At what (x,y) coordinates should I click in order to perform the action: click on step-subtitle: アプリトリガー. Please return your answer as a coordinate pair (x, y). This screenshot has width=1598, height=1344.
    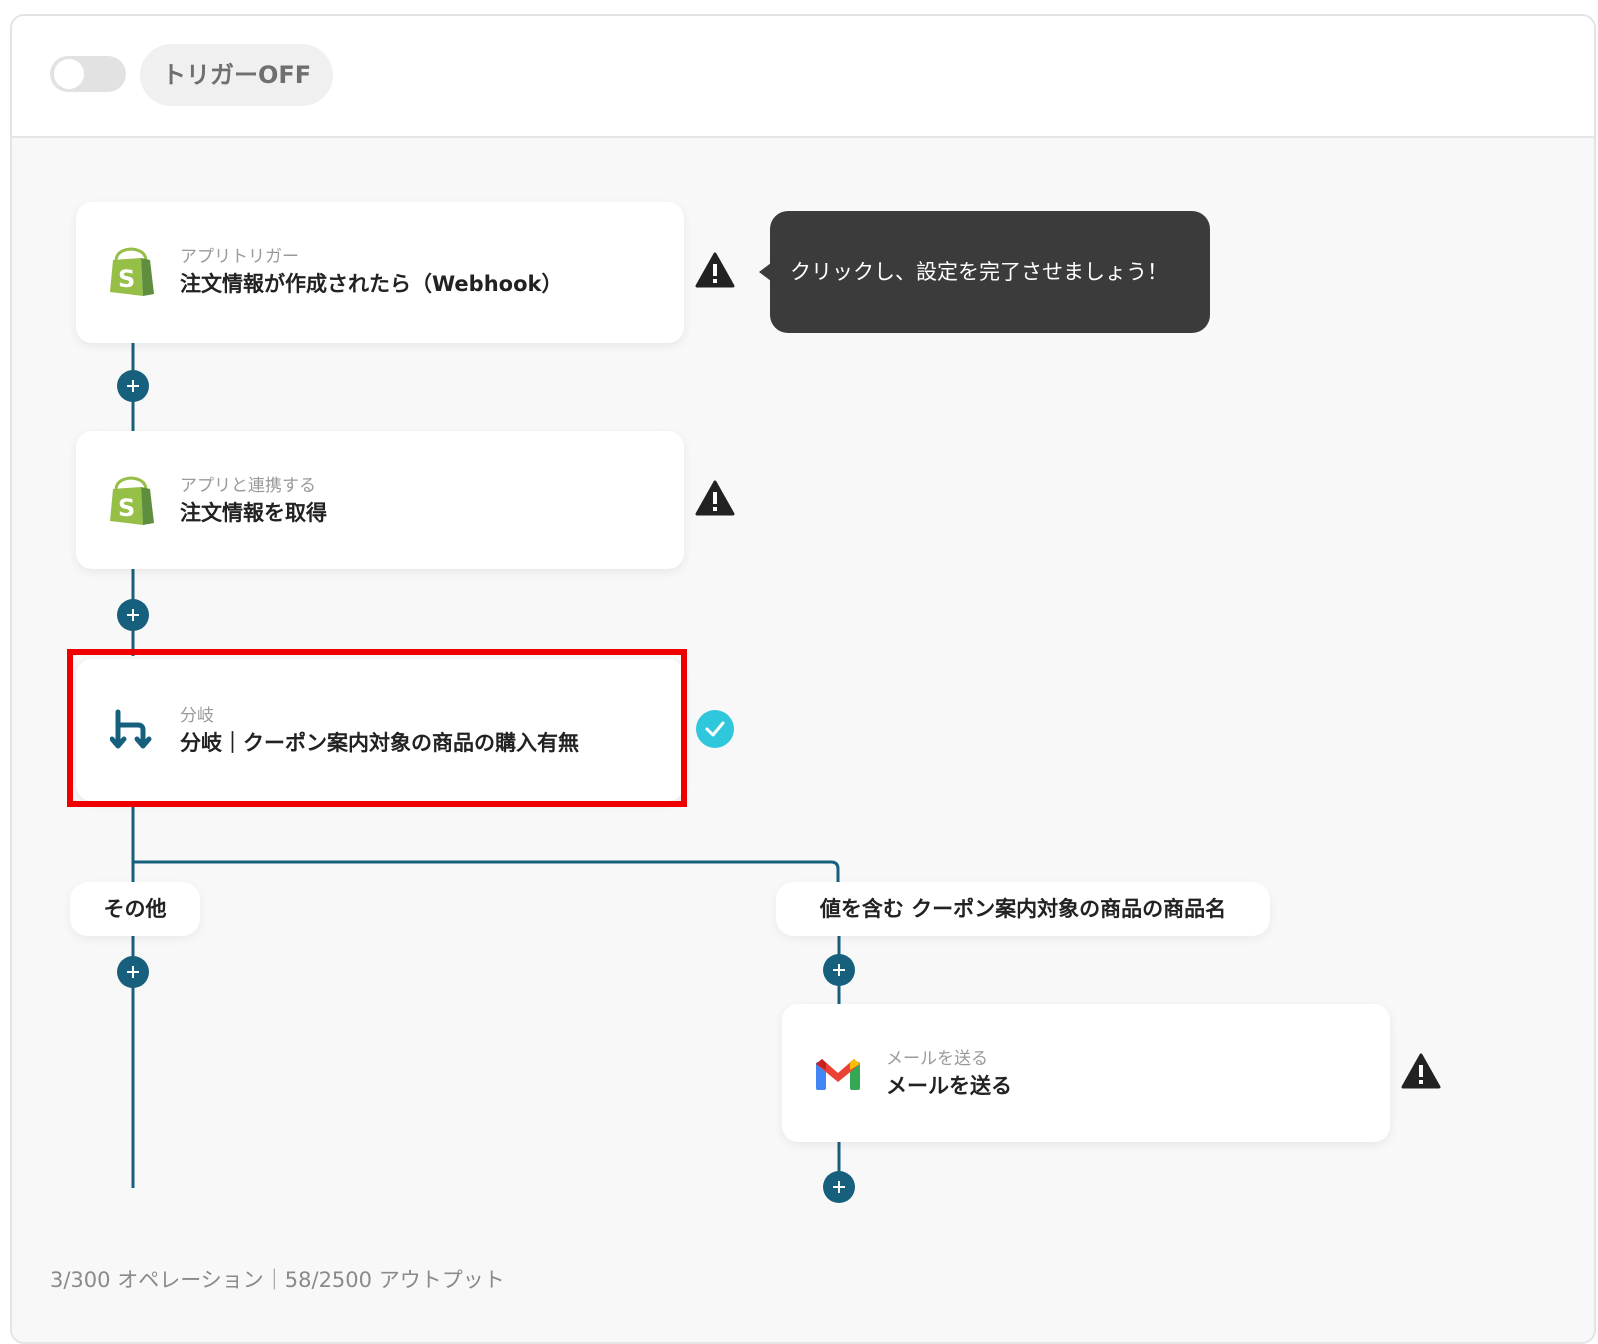
    Looking at the image, I should click on (239, 257).